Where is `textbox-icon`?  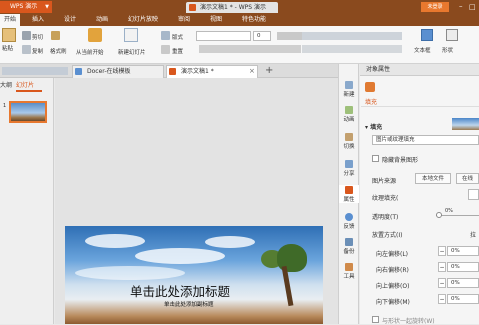 textbox-icon is located at coordinates (427, 35).